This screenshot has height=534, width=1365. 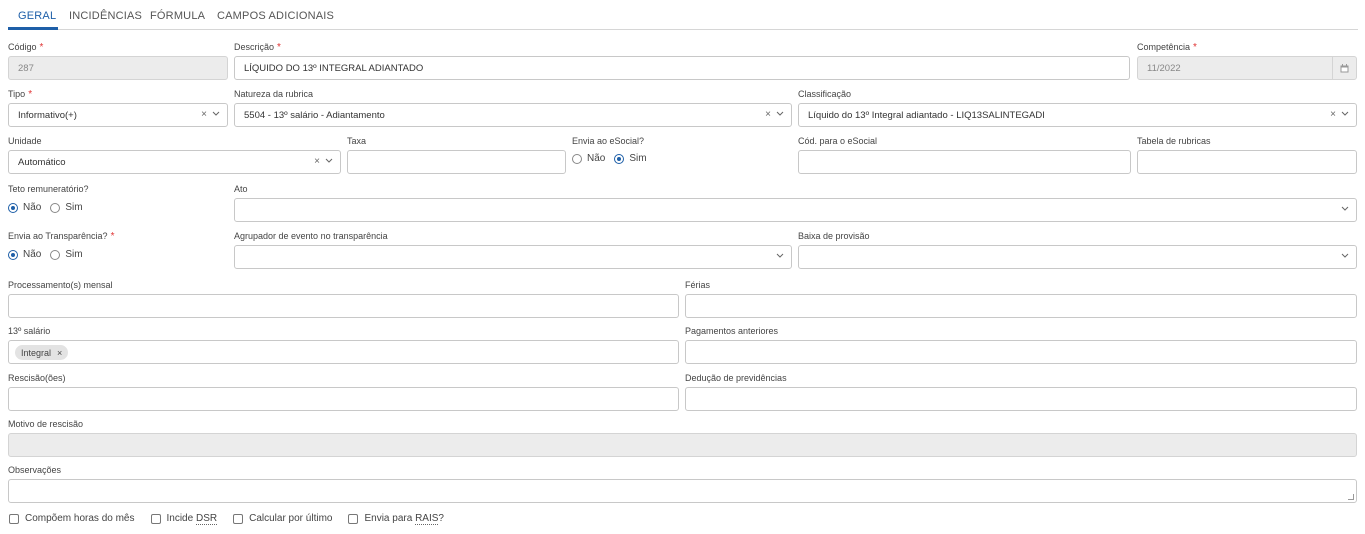 I want to click on agrupador-select, so click(x=513, y=257).